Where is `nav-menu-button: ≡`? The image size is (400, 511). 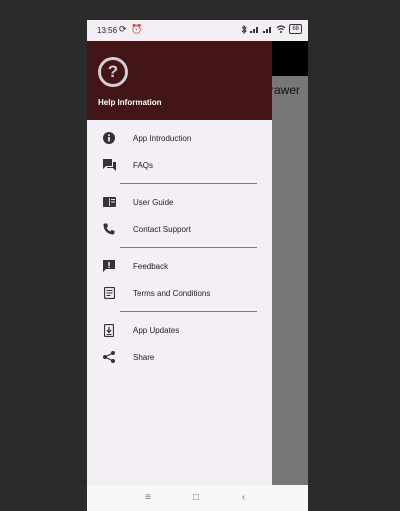
nav-menu-button: ≡ is located at coordinates (148, 497).